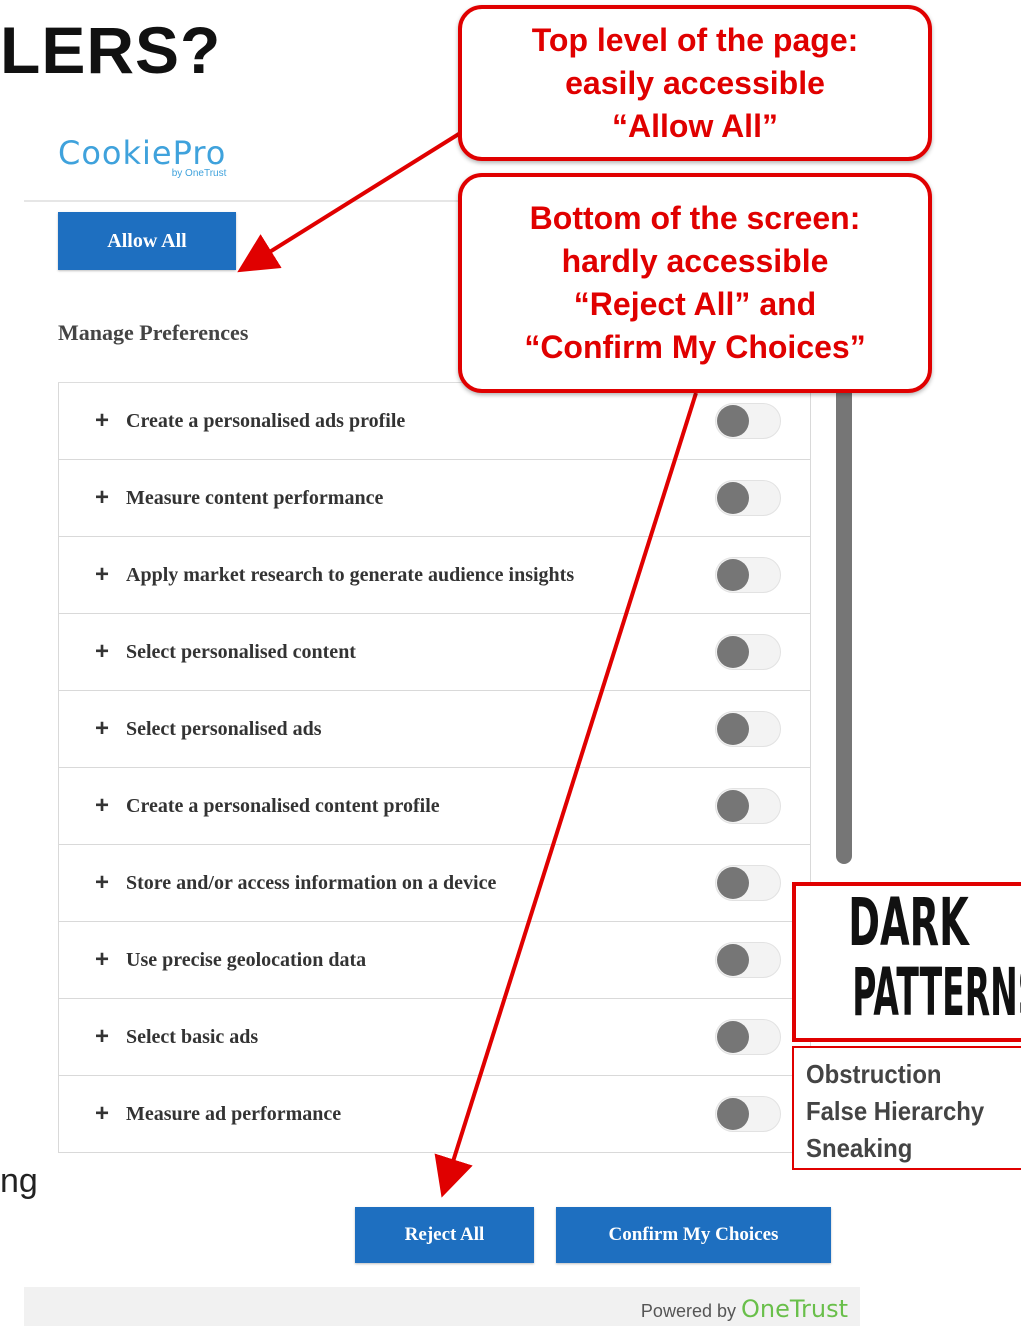  I want to click on callout-line: hardly accessible, so click(695, 261).